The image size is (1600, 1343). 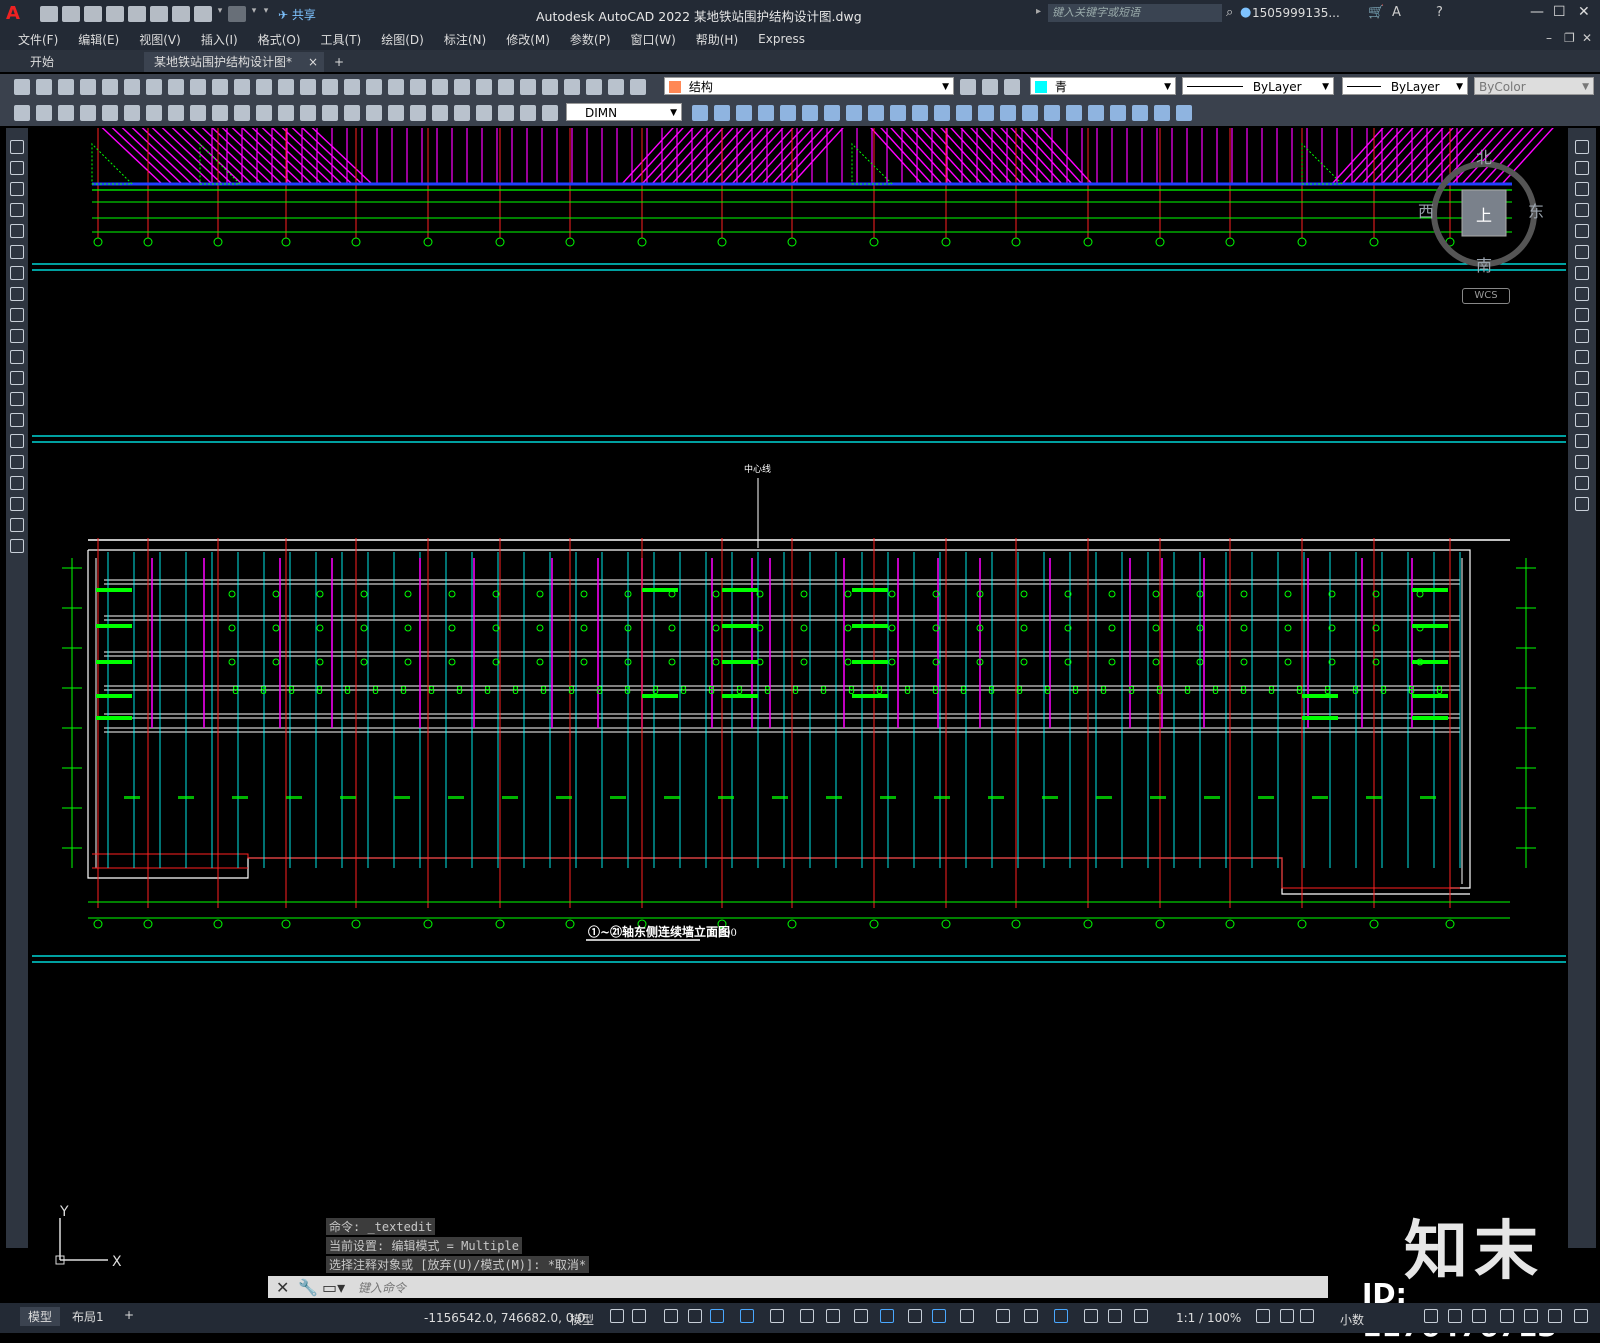 I want to click on autocad-logo-icon: A, so click(x=17, y=14).